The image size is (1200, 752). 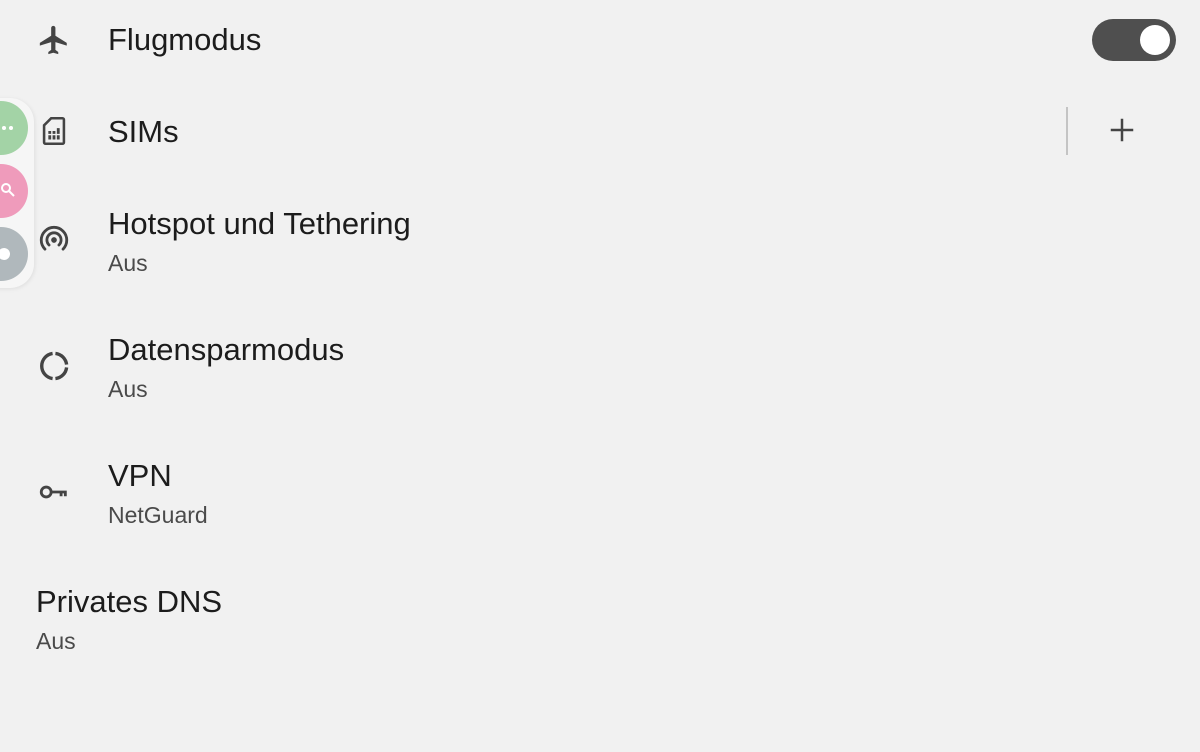 I want to click on sim-card-icon, so click(x=54, y=131).